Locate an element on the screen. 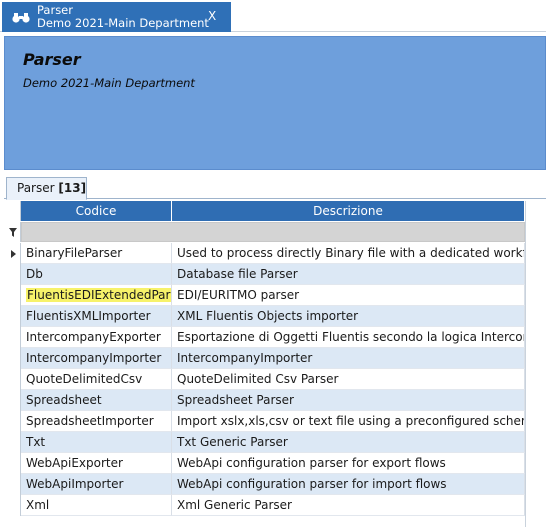 The image size is (546, 527). cell-codice: WebApiExporter is located at coordinates (96, 463).